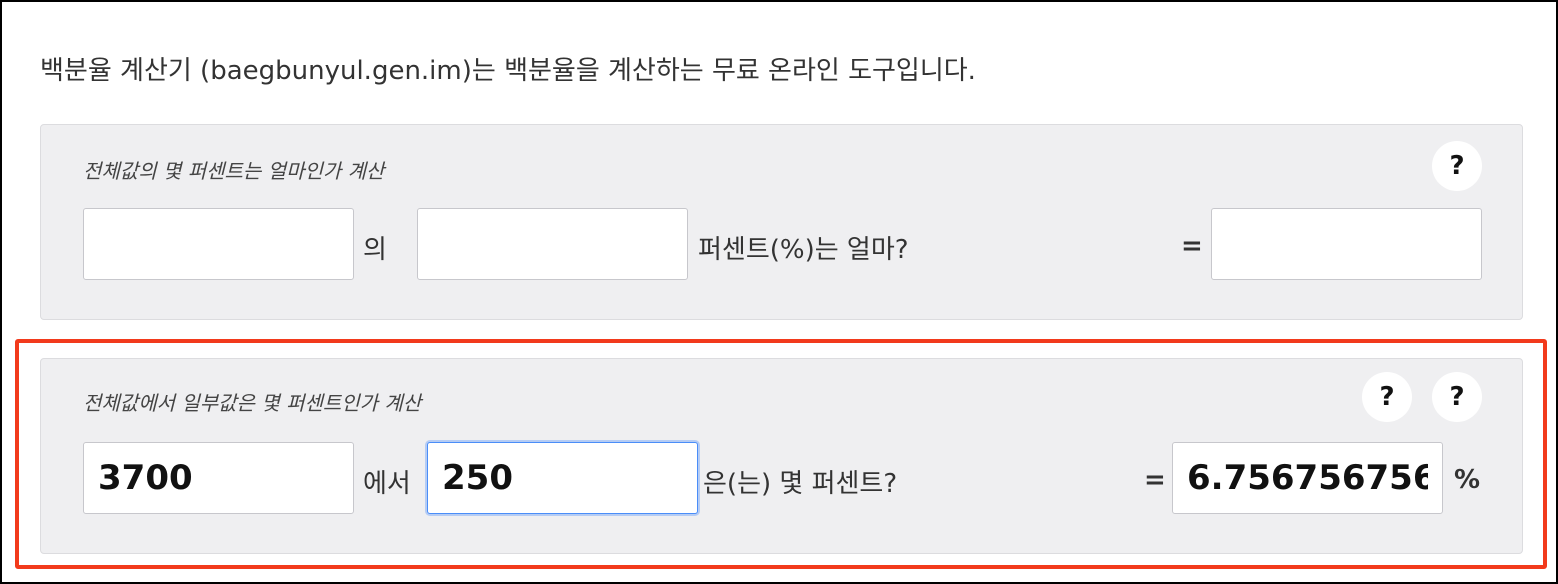 The image size is (1558, 584). I want to click on connector-label: 의, so click(375, 250).